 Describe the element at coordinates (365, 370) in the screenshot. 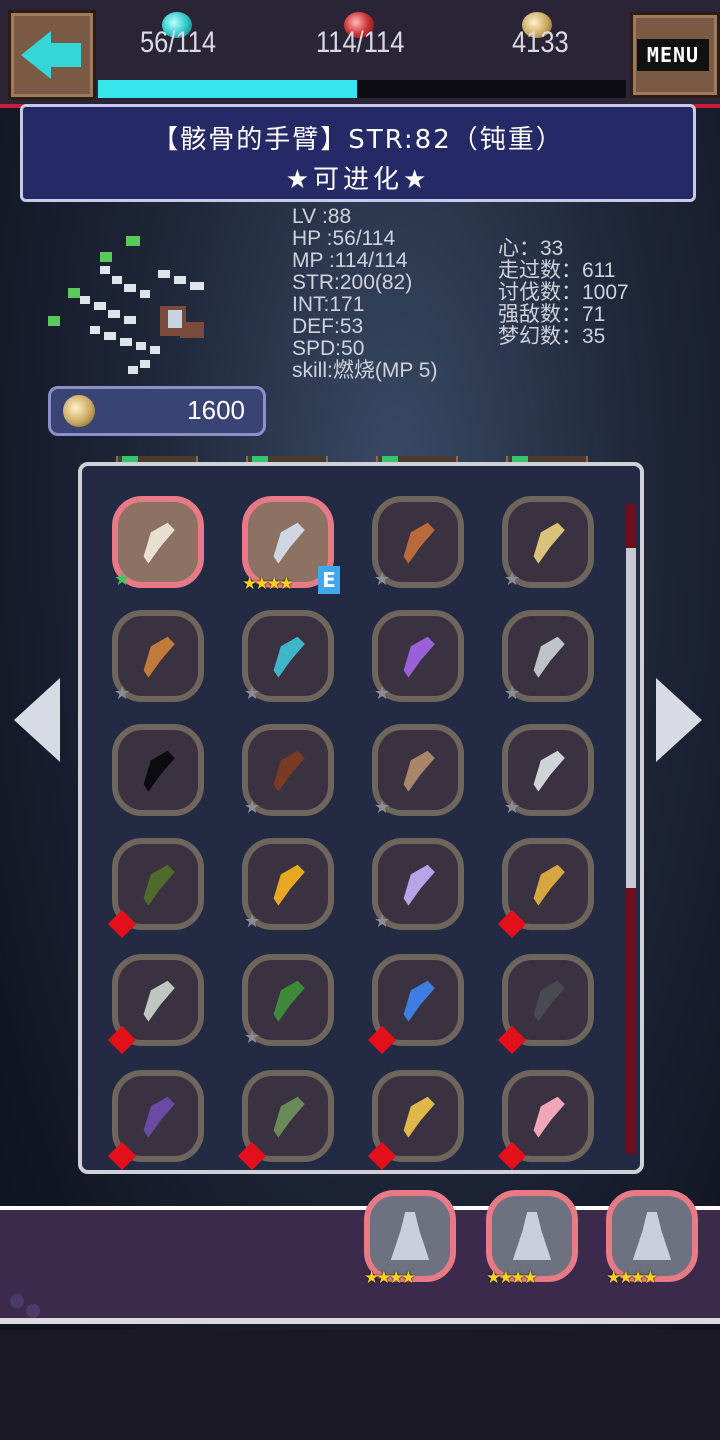

I see `stat-line: skill:燃烧(MP 5)` at that location.